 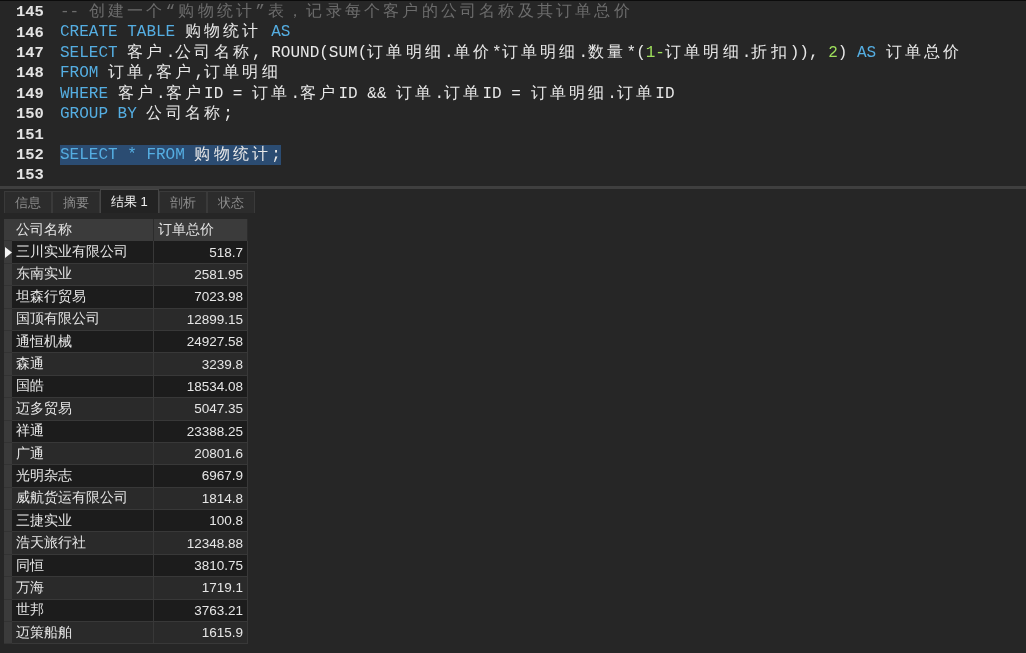 I want to click on table-cell: 518.7, so click(x=201, y=252).